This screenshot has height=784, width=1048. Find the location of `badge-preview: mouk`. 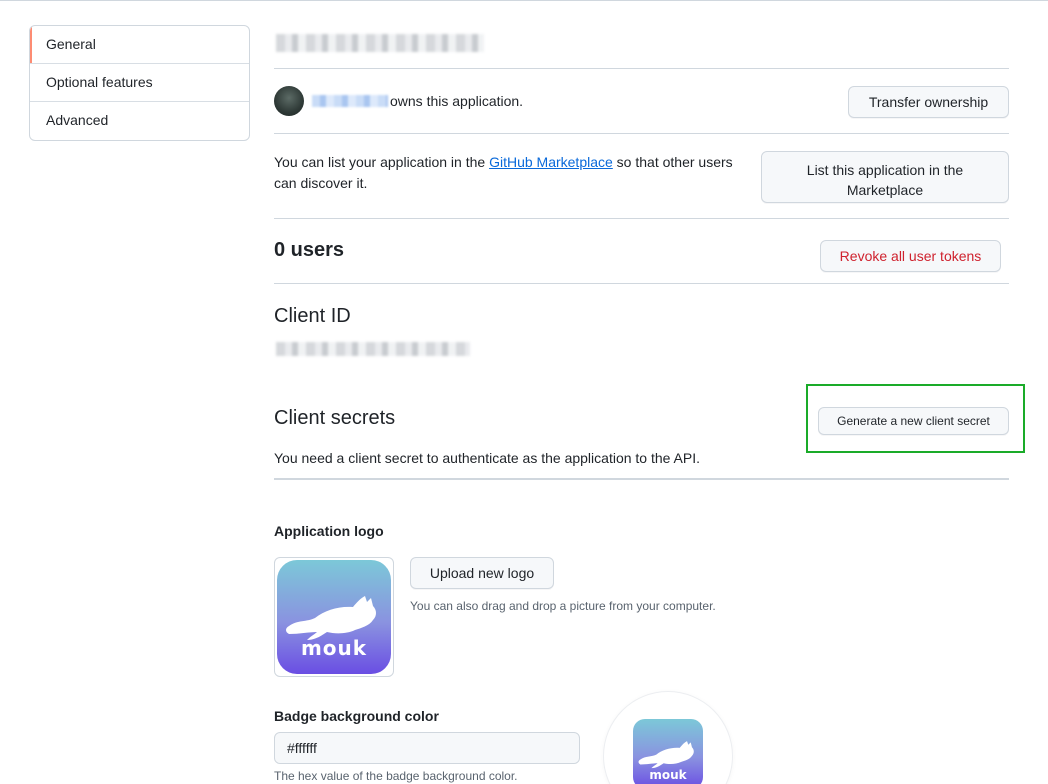

badge-preview: mouk is located at coordinates (668, 738).